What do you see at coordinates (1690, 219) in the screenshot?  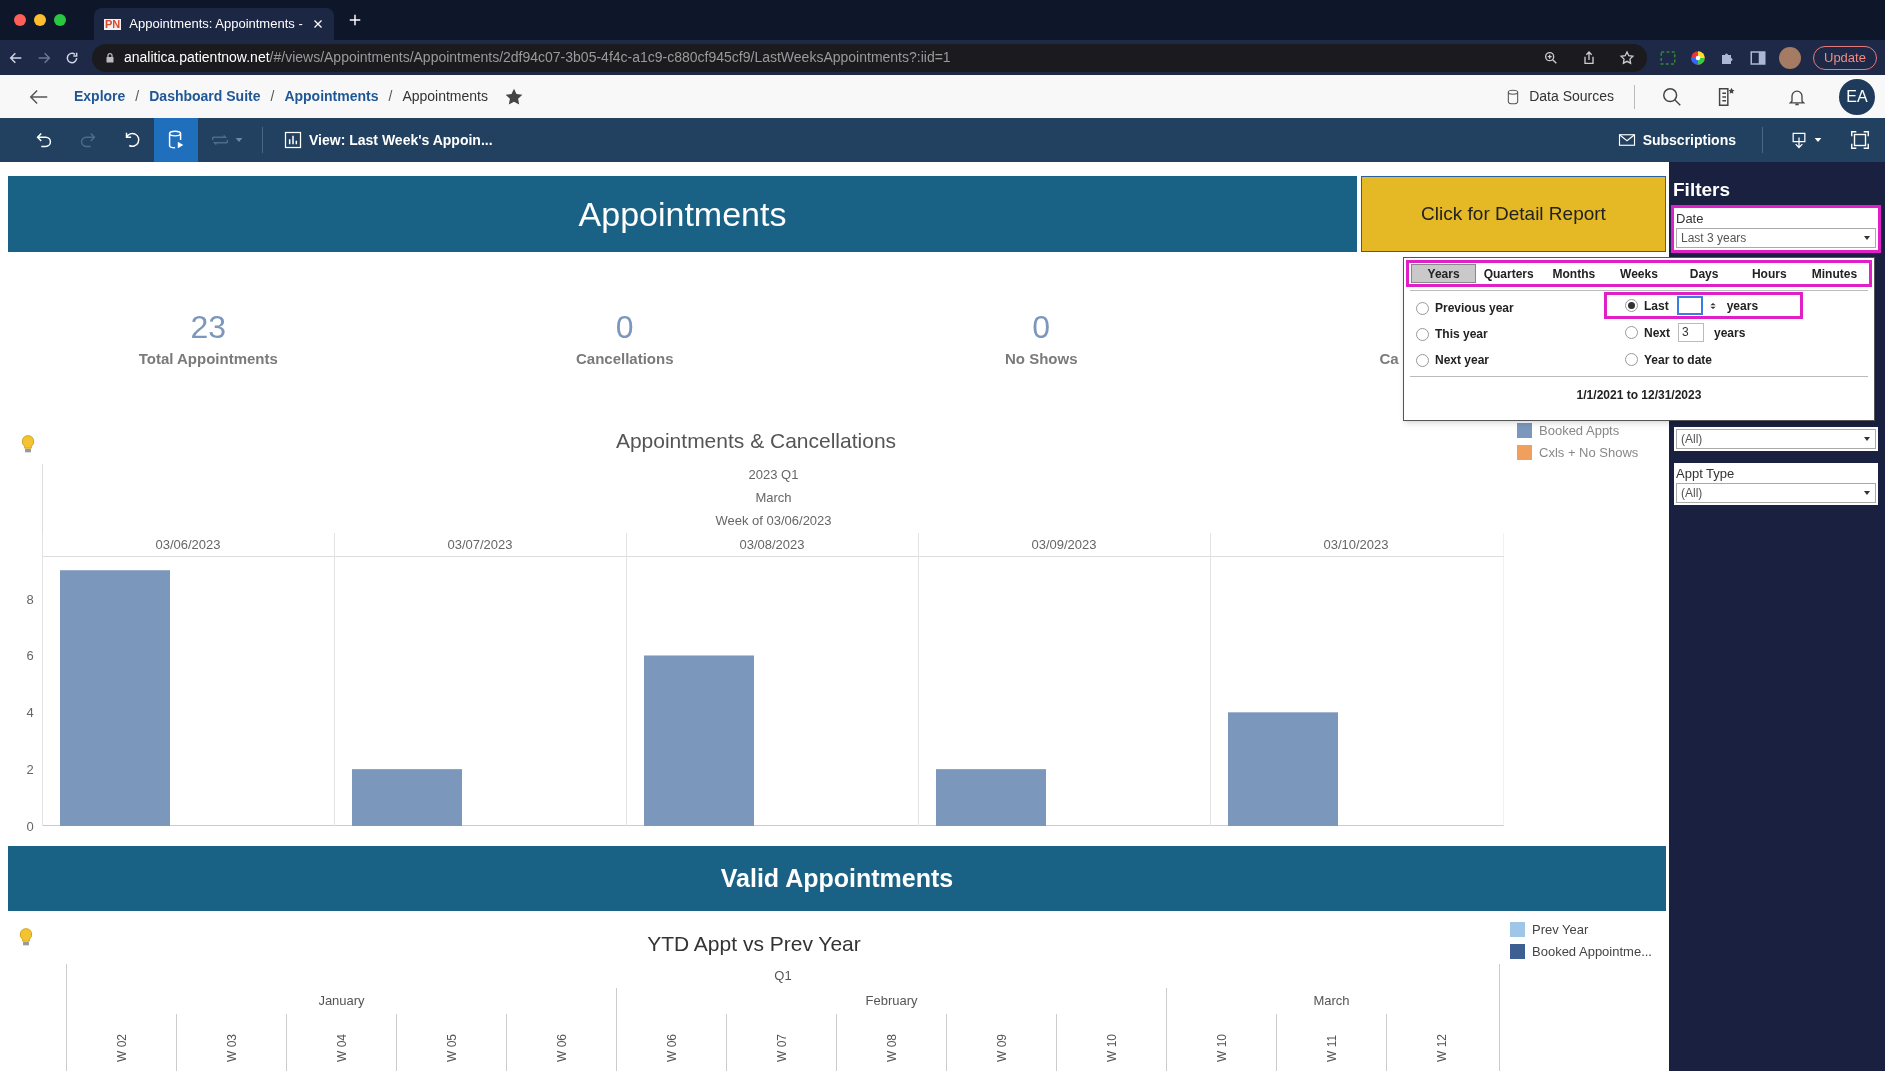 I see `filter-label: Date` at bounding box center [1690, 219].